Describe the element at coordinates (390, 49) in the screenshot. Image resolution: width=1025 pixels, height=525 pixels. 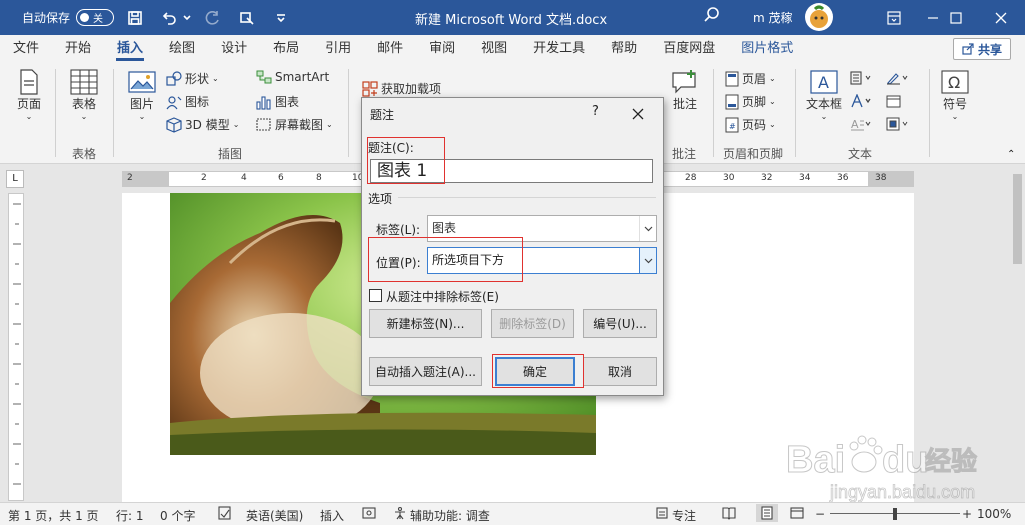
I see `tab-mailings: 邮件` at that location.